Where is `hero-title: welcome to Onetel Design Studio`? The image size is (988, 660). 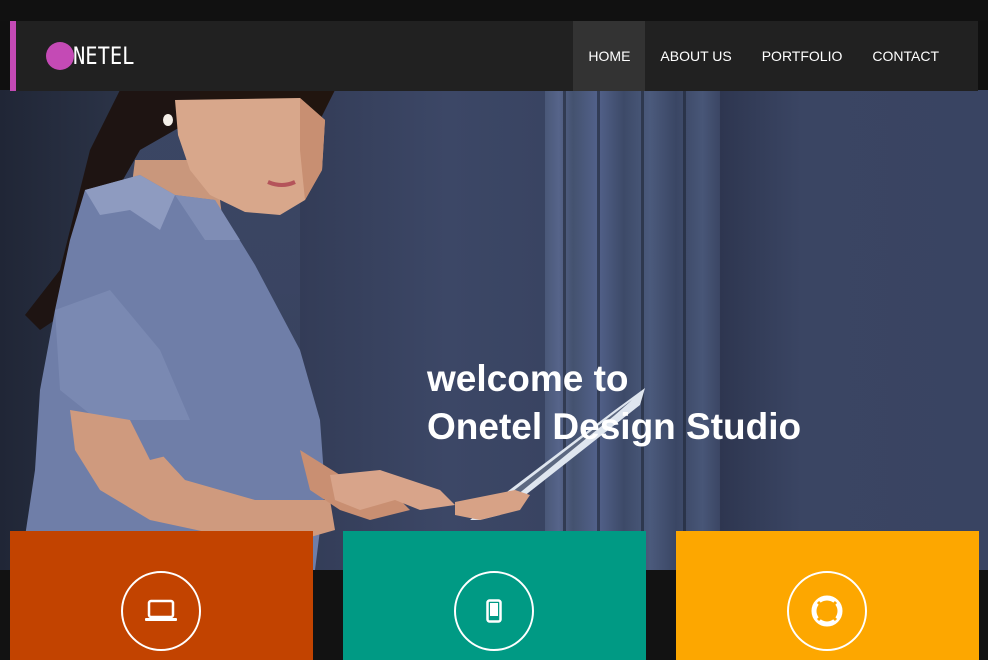
hero-title: welcome to Onetel Design Studio is located at coordinates (614, 403).